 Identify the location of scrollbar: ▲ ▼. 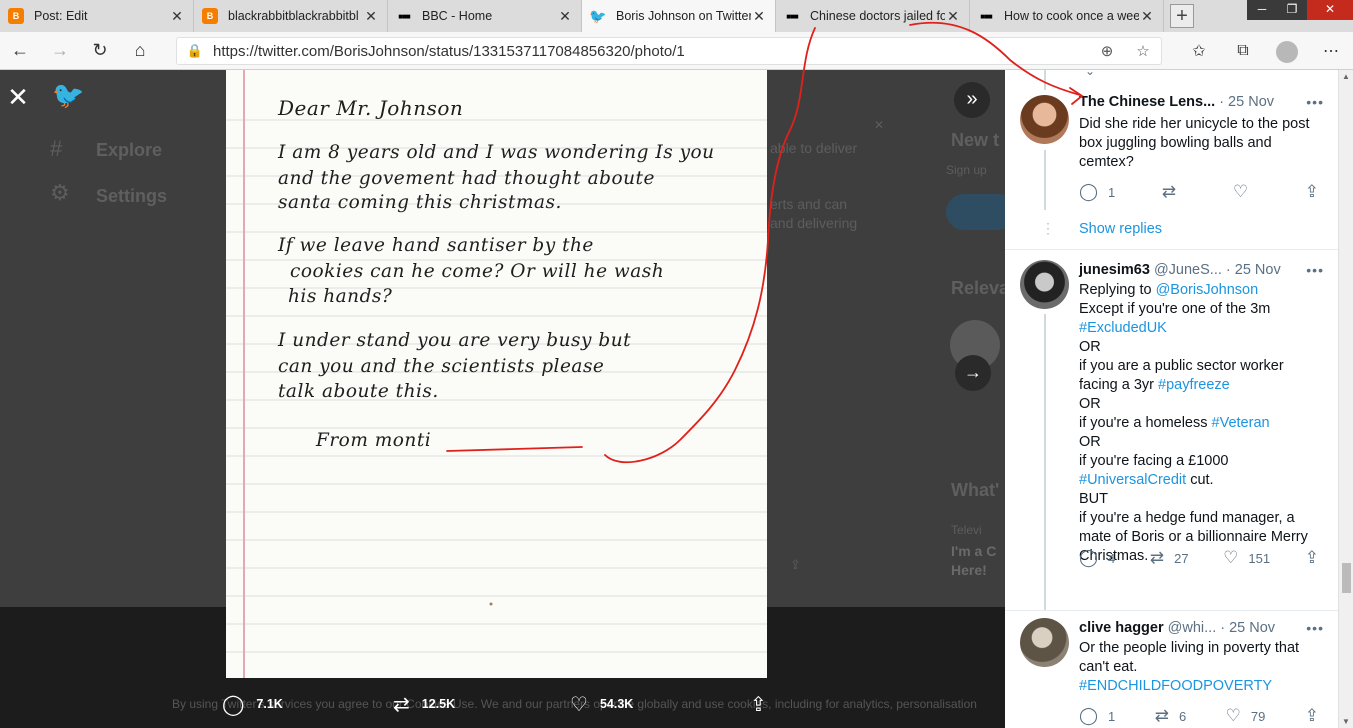
(1345, 399).